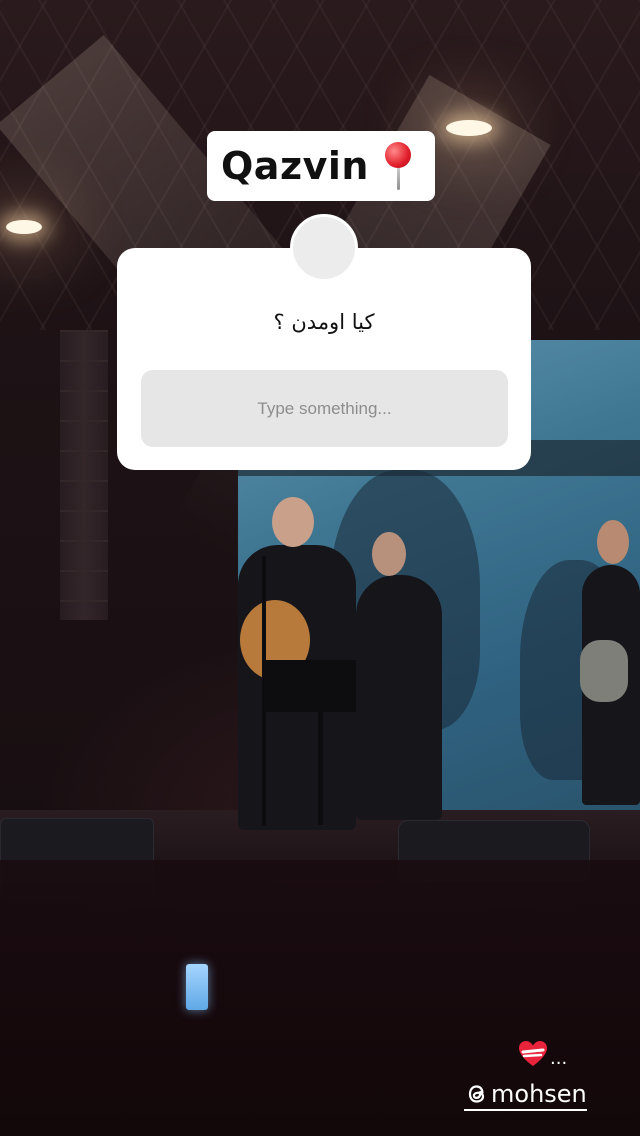 This screenshot has width=640, height=1136. I want to click on avatar, so click(324, 248).